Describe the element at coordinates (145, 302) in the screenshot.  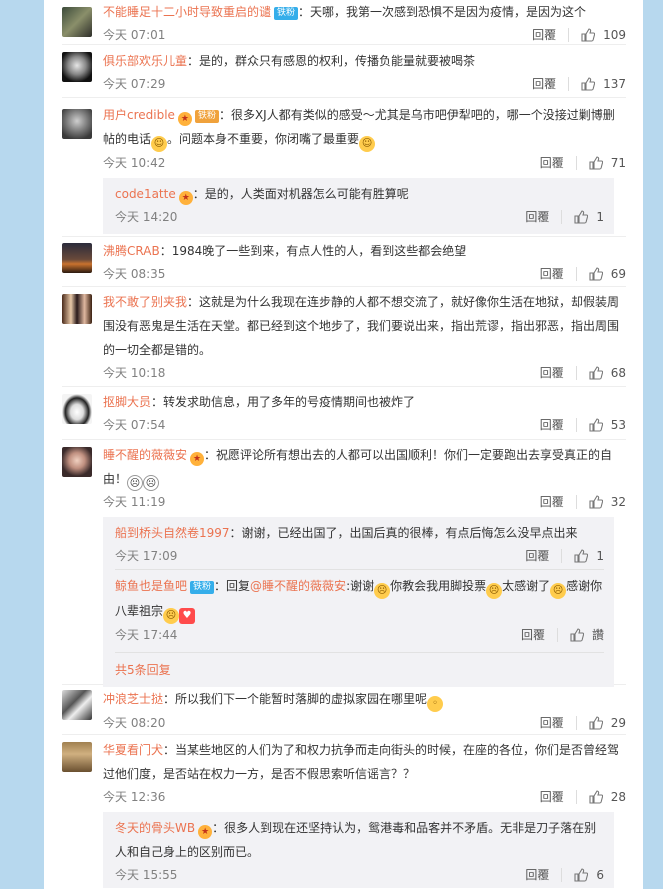
I see `commenter-name: 我不敢了别夹我` at that location.